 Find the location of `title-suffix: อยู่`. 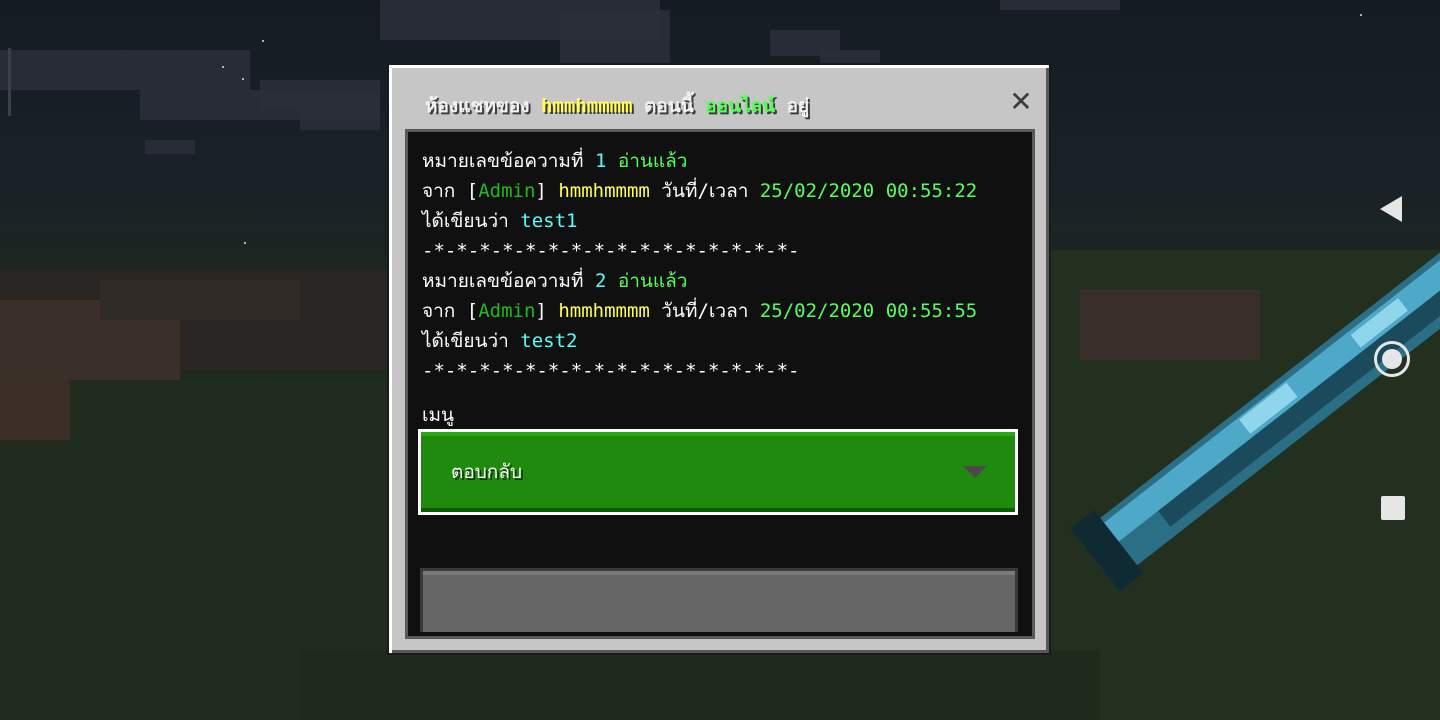

title-suffix: อยู่ is located at coordinates (798, 106).